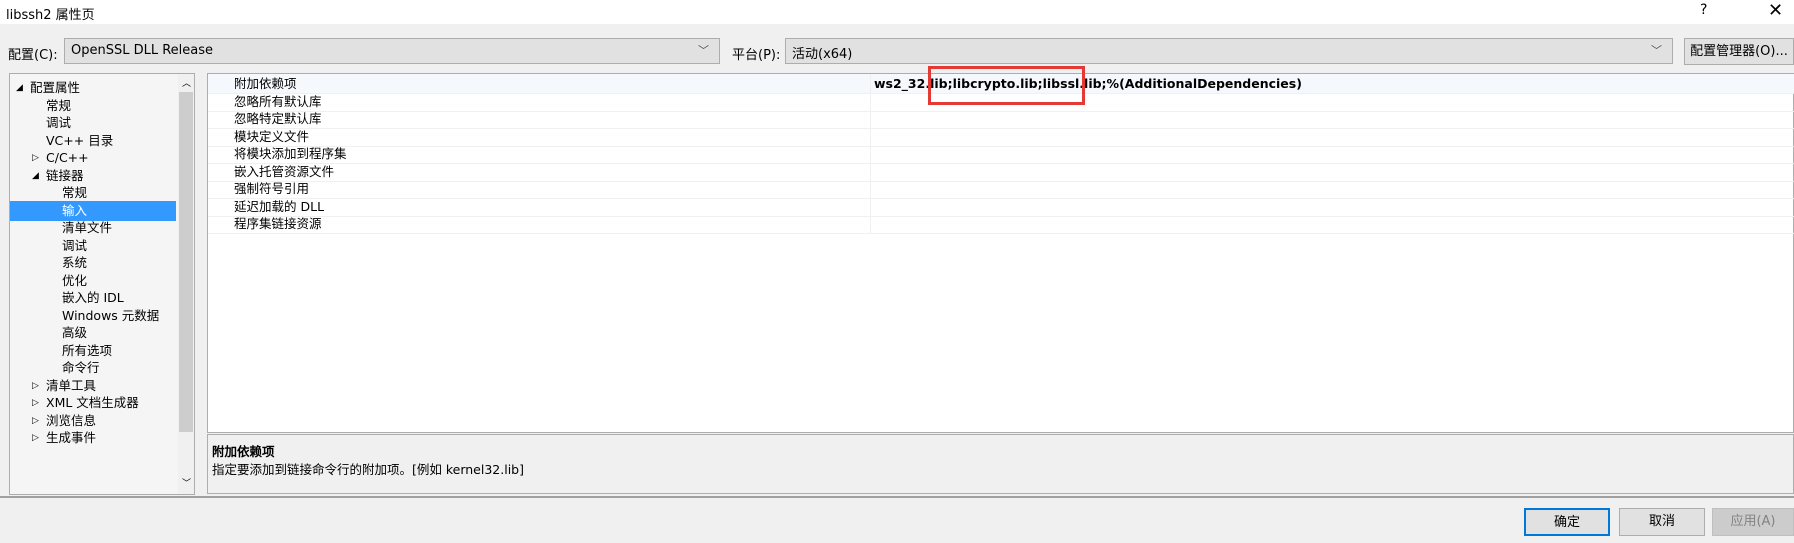  What do you see at coordinates (186, 262) in the screenshot?
I see `scrollbar-thumb` at bounding box center [186, 262].